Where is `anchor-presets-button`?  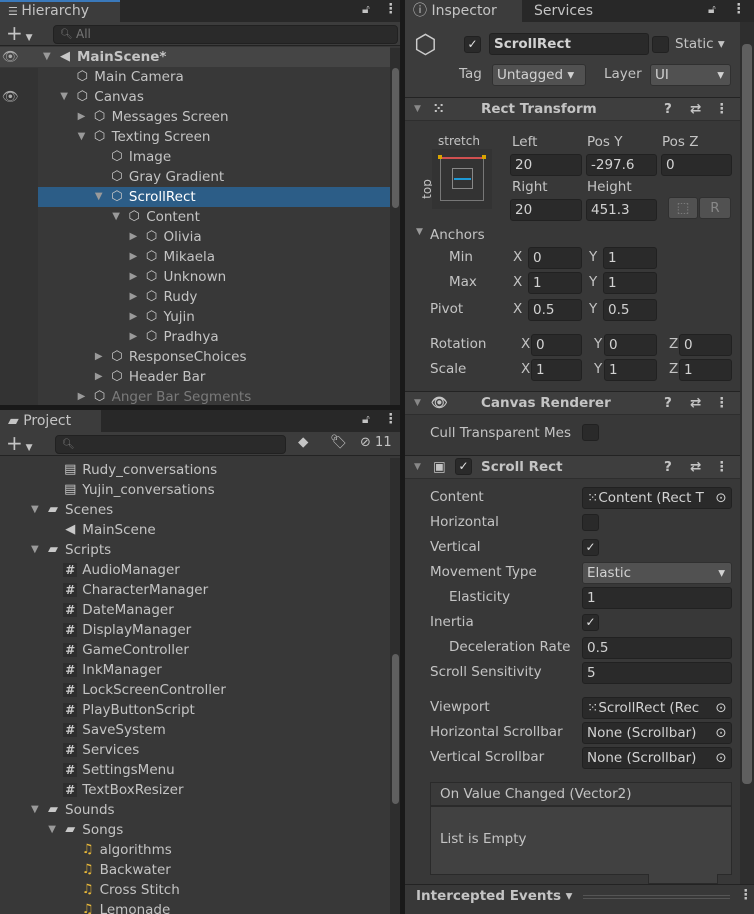 anchor-presets-button is located at coordinates (462, 179).